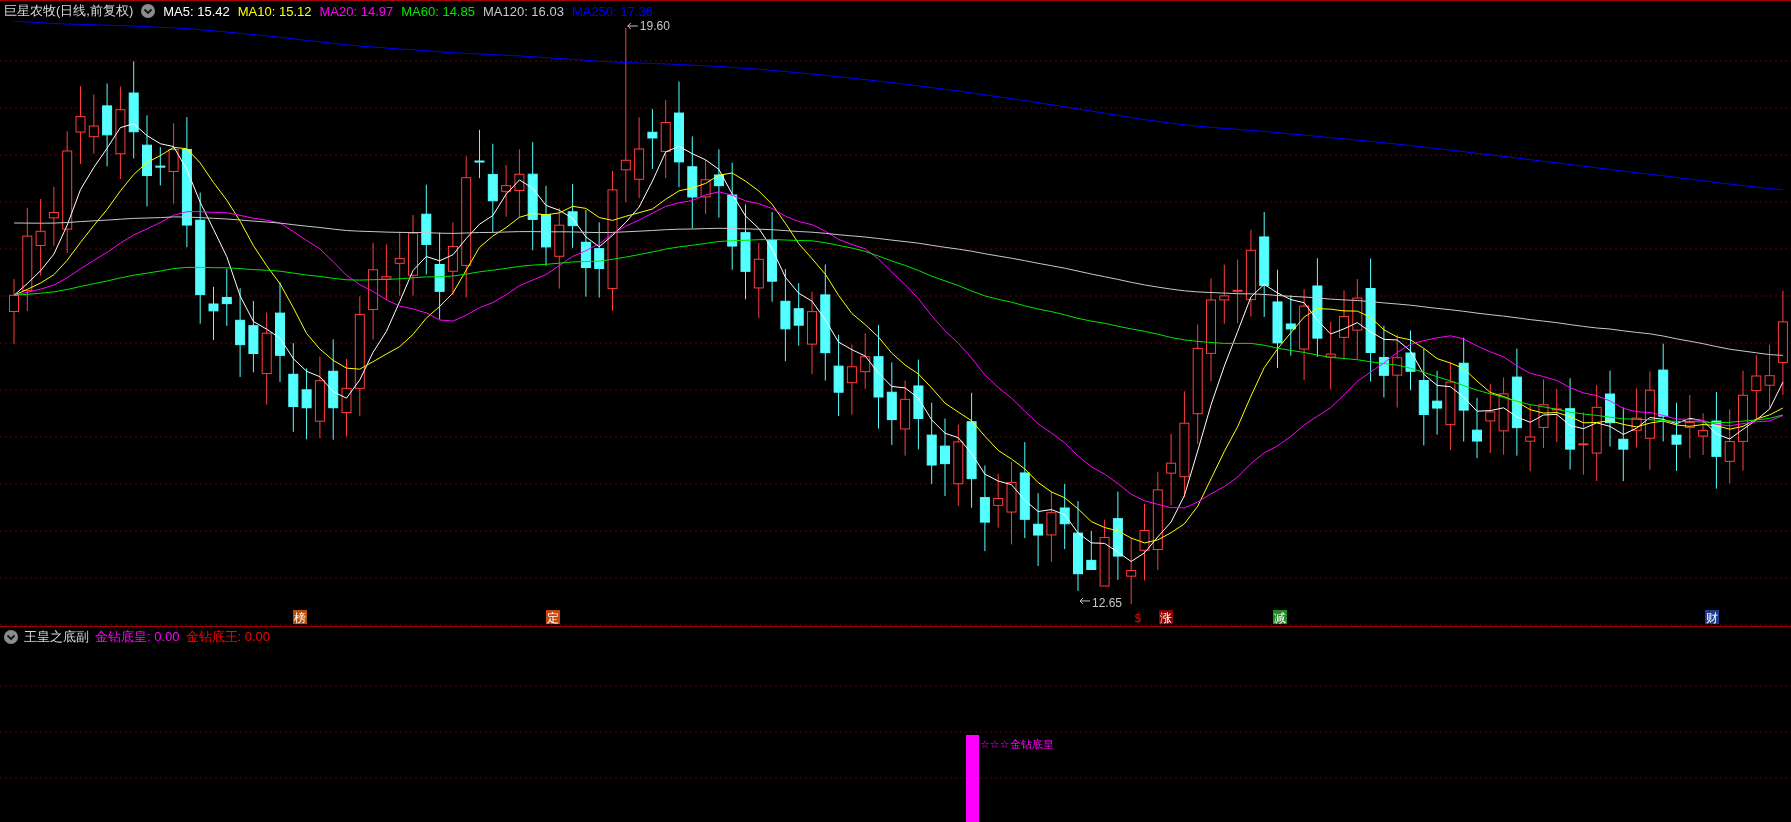  I want to click on signal-tag: $, so click(1138, 618).